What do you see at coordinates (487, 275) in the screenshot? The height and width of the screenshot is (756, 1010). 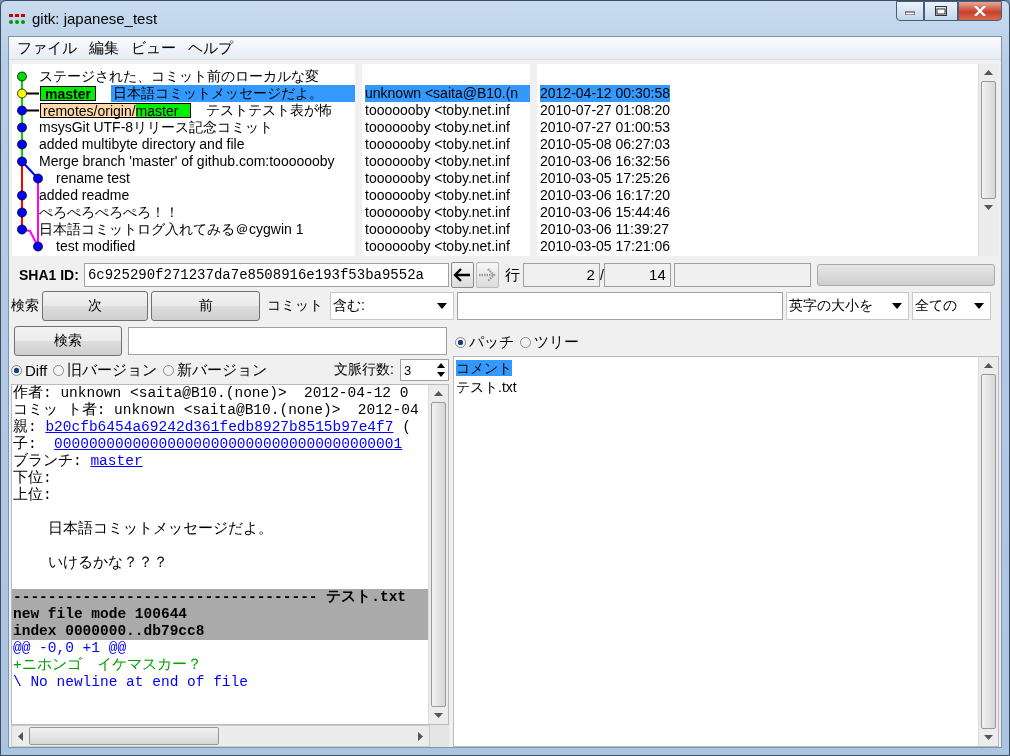 I see `right-arrow-icon` at bounding box center [487, 275].